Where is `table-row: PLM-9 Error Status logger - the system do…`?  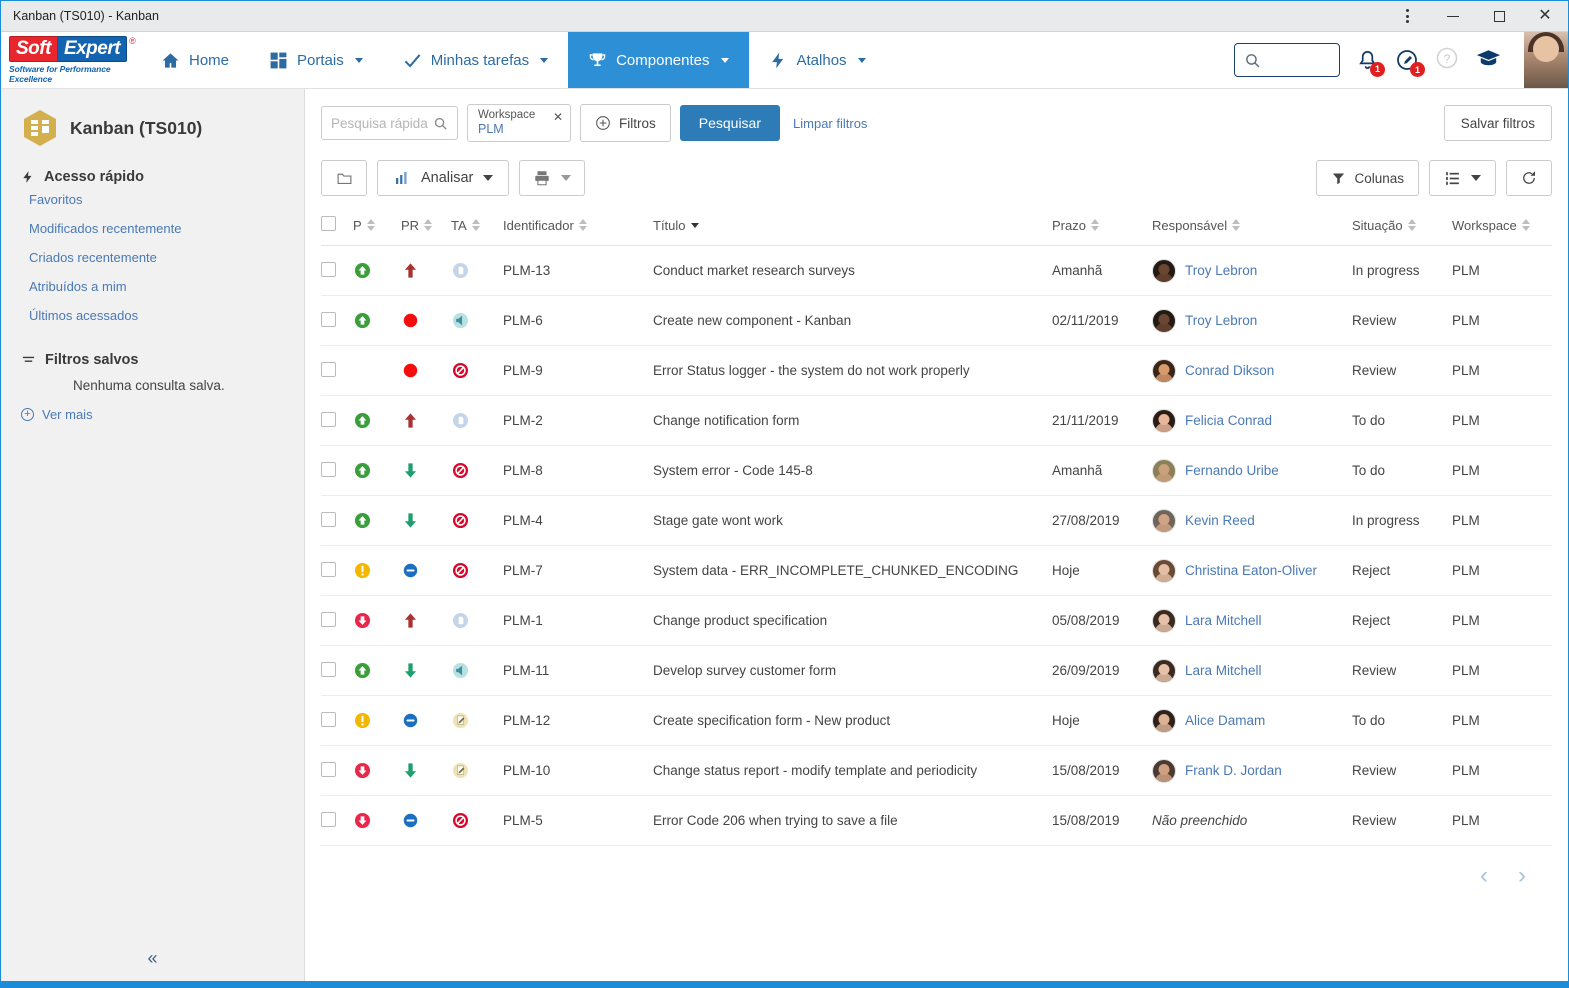
table-row: PLM-9 Error Status logger - the system do… is located at coordinates (936, 370).